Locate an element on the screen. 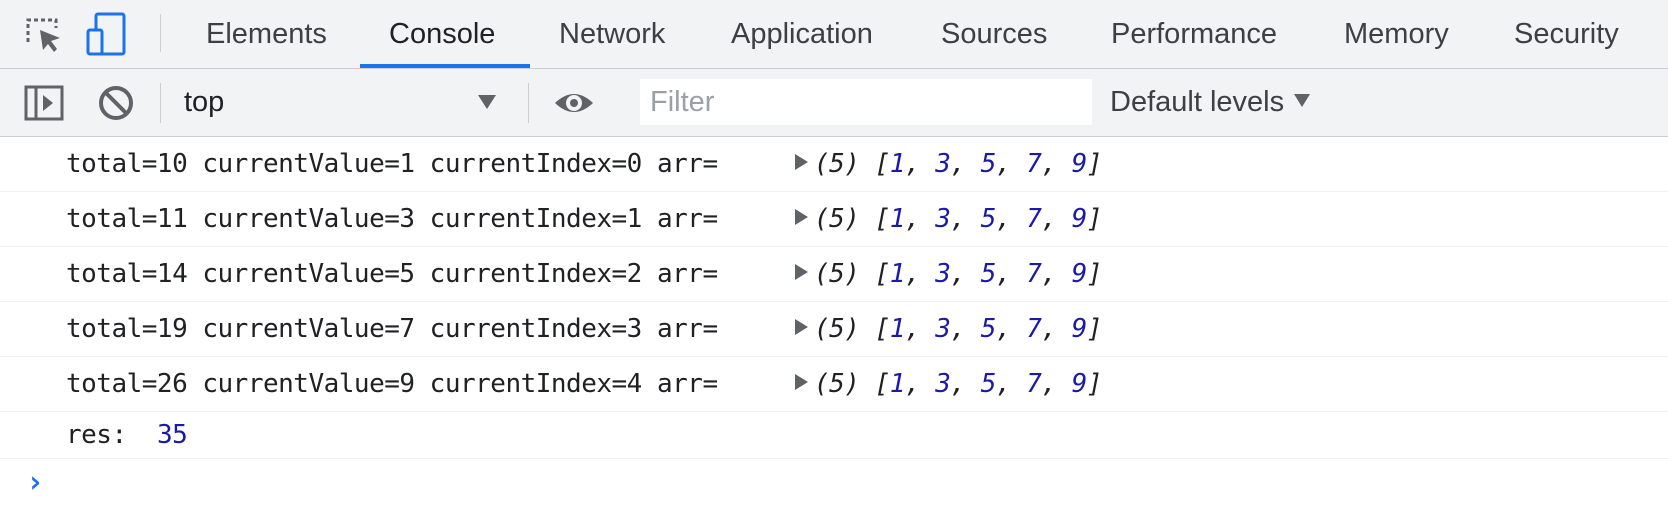  result-value: 35 is located at coordinates (172, 435).